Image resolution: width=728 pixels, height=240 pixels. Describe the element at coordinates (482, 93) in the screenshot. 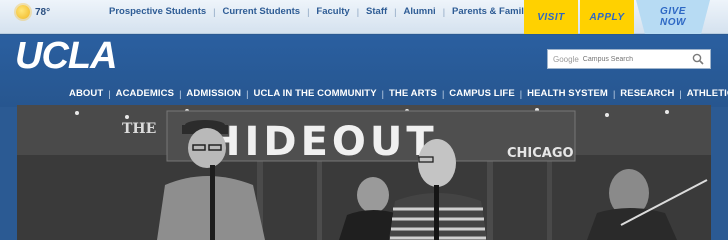

I see `nav-campus-life: CAMPUS LIFE` at that location.